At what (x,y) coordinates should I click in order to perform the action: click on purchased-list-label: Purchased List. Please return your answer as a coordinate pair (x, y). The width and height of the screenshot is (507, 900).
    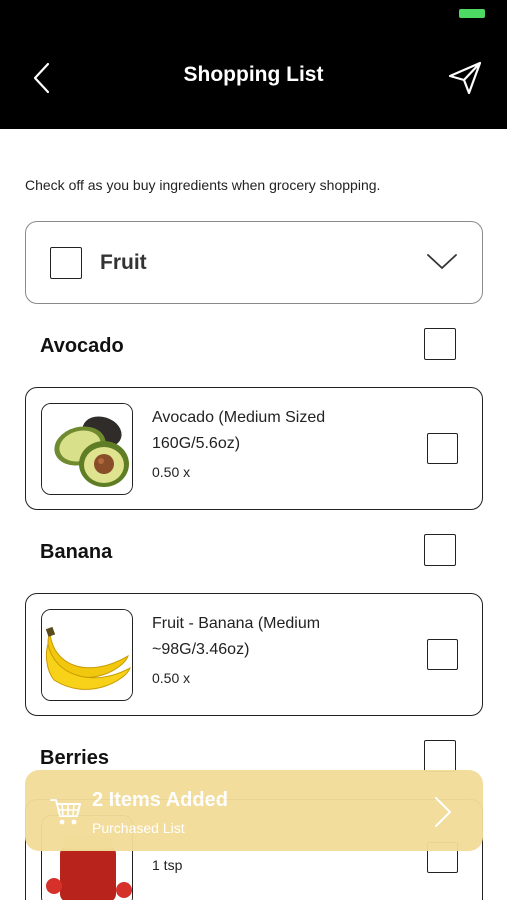
    Looking at the image, I should click on (138, 828).